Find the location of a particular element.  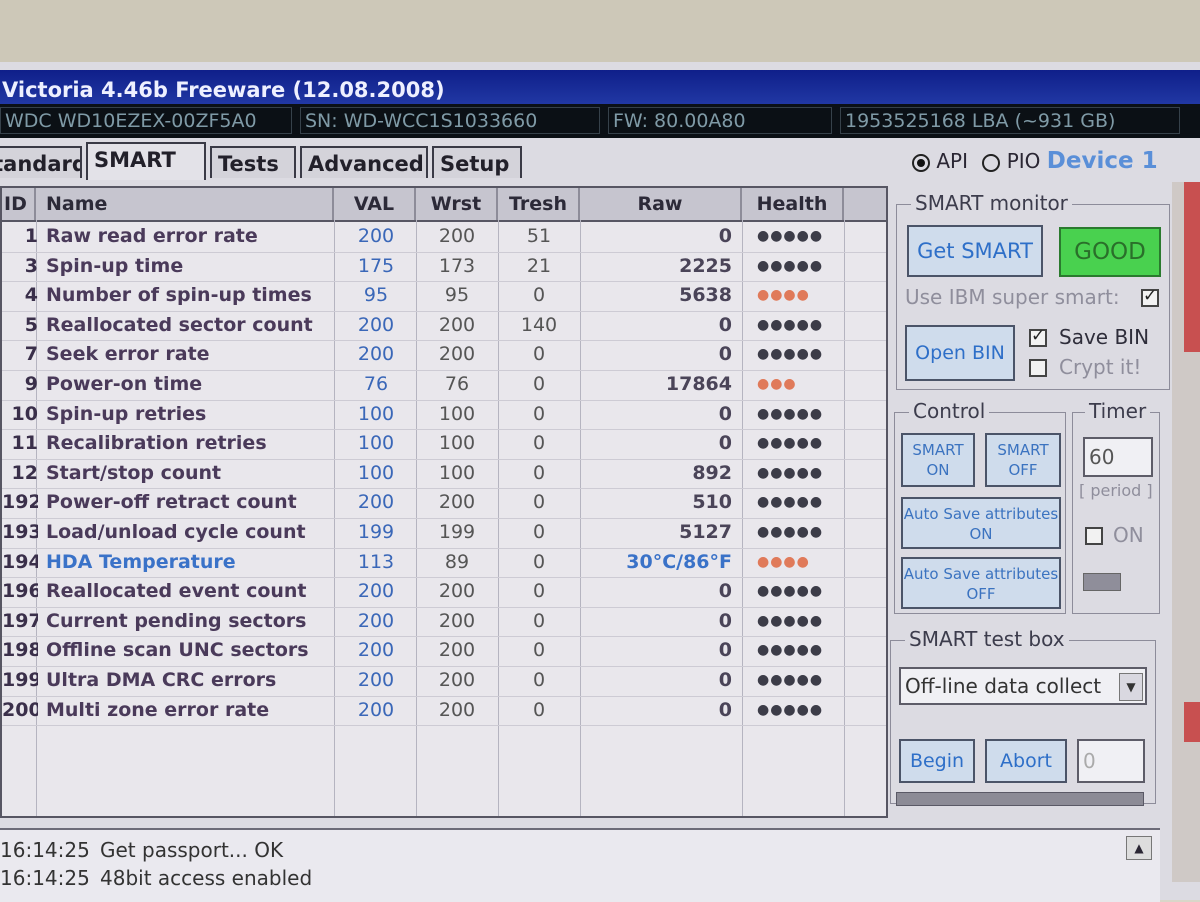

table-row: 1 Raw read error rate 200 200 51 0 ●●●●● is located at coordinates (444, 237).